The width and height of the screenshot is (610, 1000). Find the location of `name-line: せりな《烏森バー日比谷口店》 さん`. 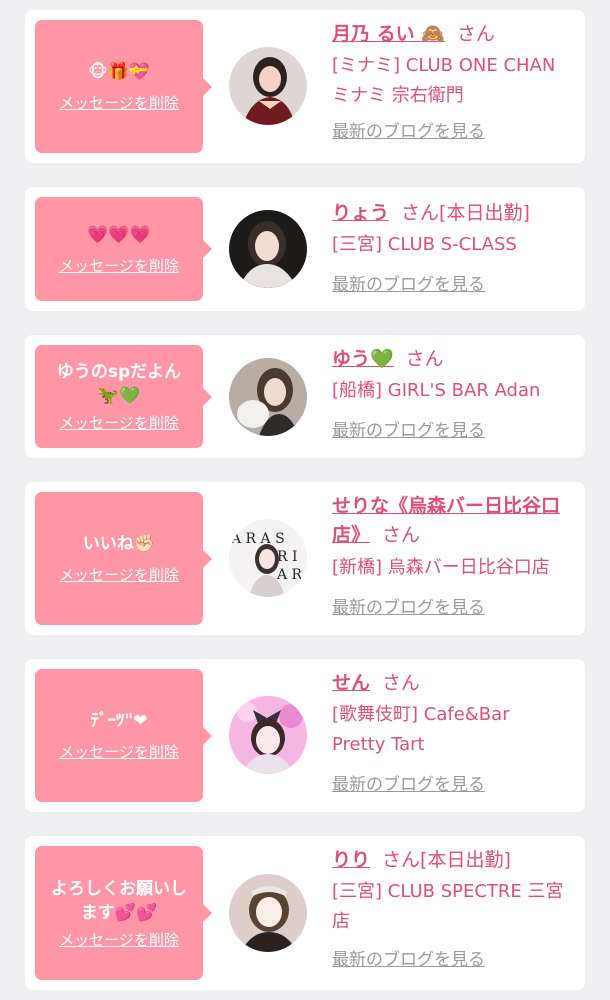

name-line: せりな《烏森バー日比谷口店》 さん is located at coordinates (454, 521).